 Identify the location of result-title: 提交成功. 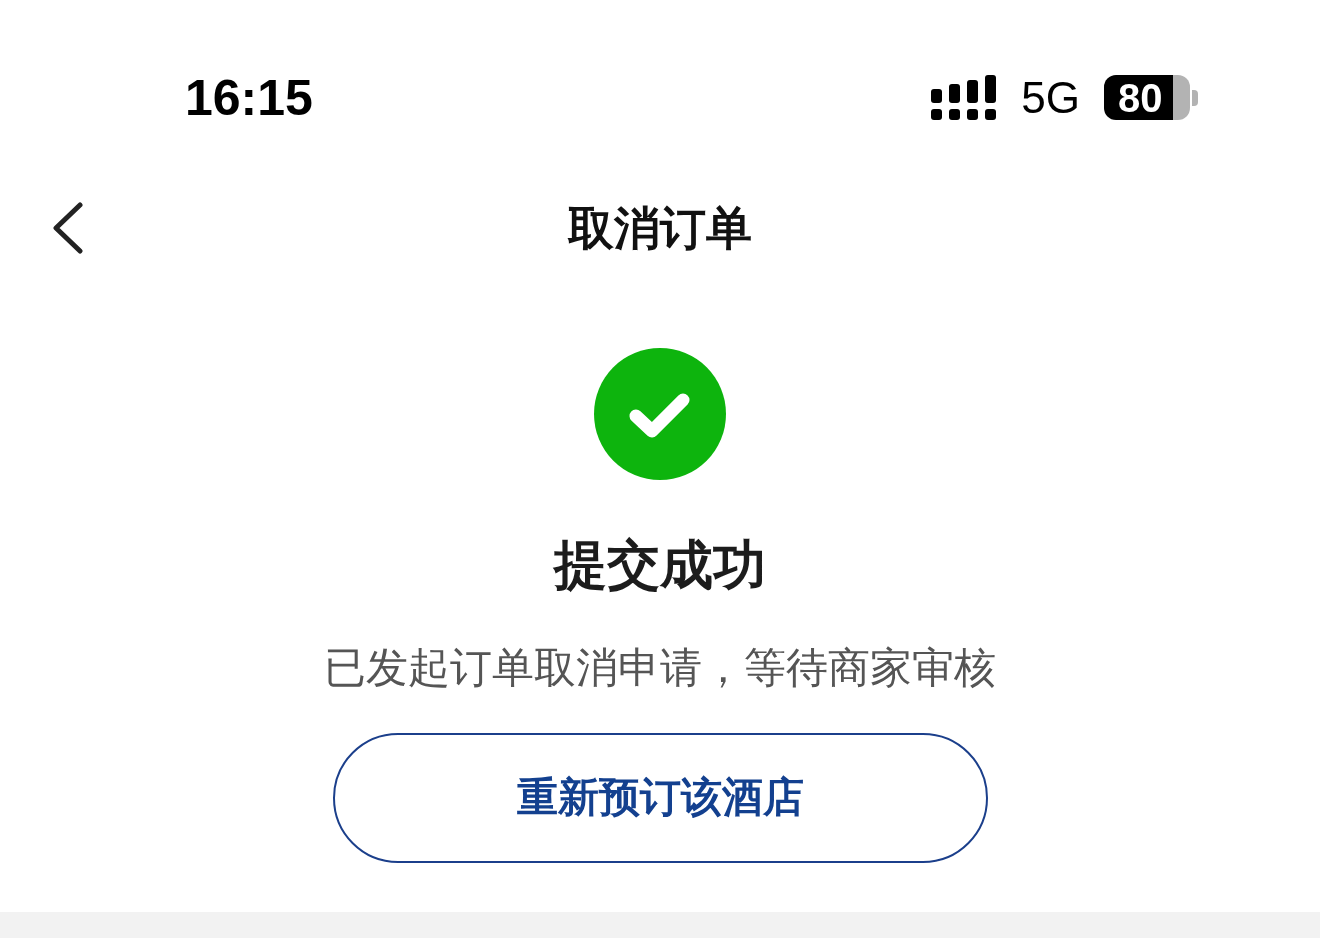
(660, 565).